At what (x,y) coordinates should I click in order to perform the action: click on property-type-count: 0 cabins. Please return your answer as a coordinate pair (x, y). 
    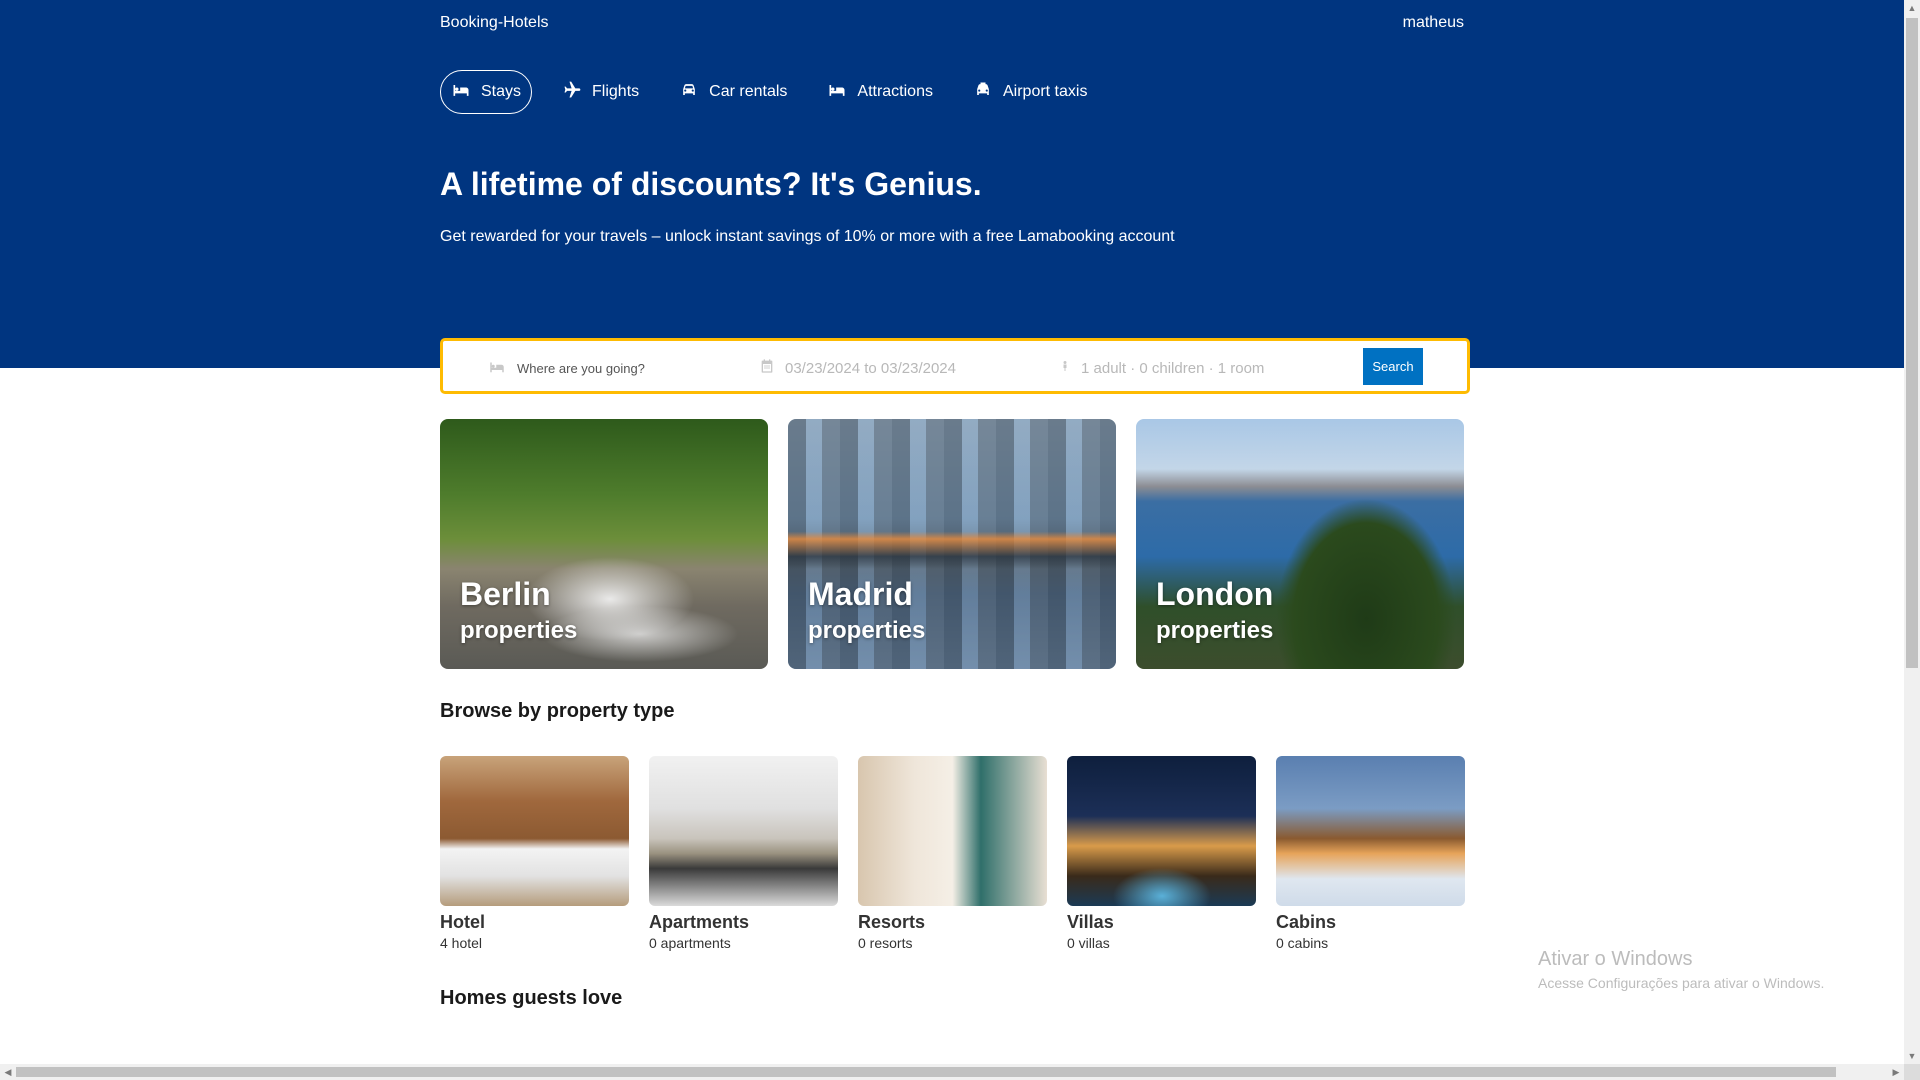
    Looking at the image, I should click on (1302, 943).